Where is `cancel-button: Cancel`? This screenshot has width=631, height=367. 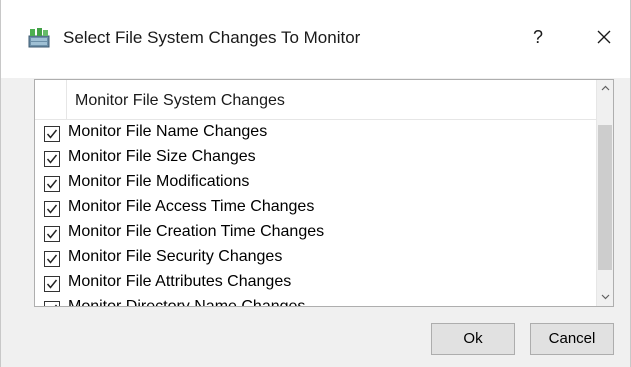 cancel-button: Cancel is located at coordinates (572, 339).